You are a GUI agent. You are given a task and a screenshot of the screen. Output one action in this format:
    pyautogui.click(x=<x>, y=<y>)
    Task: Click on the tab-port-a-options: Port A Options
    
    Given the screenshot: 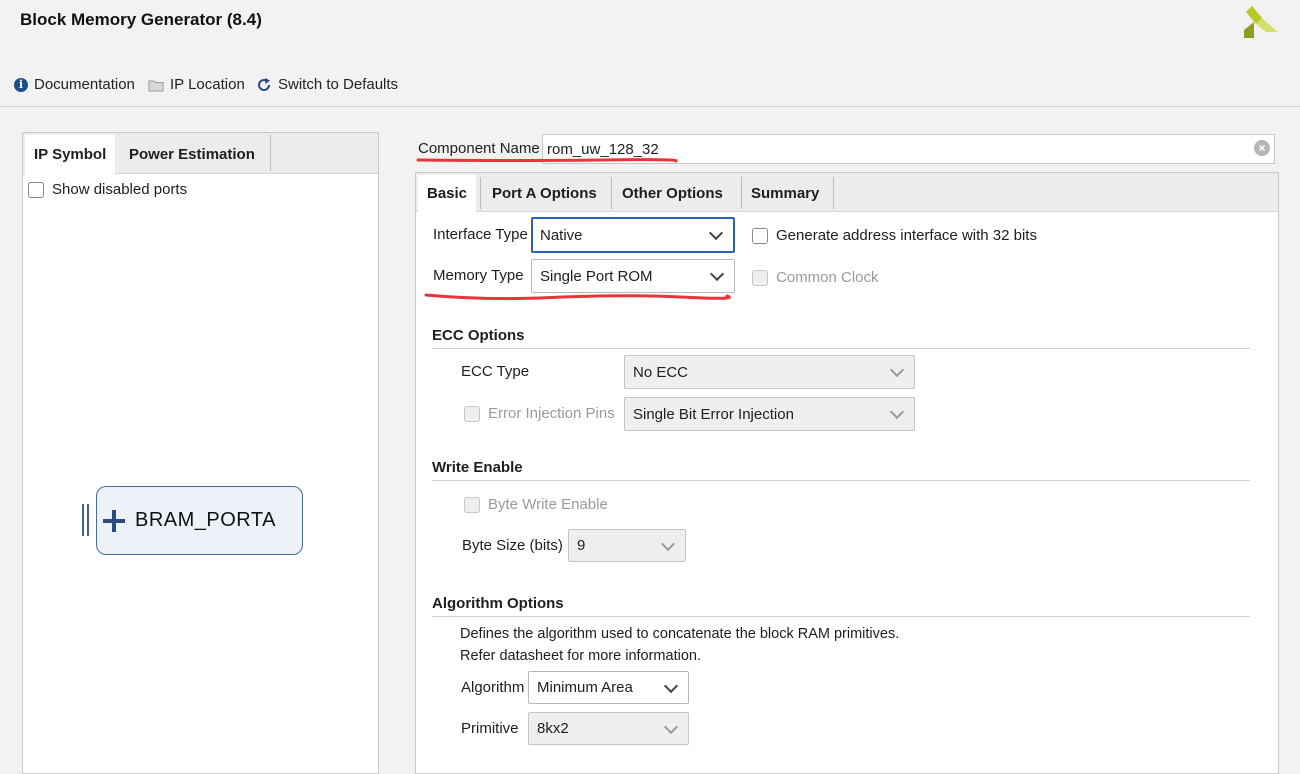 What is the action you would take?
    pyautogui.click(x=544, y=193)
    